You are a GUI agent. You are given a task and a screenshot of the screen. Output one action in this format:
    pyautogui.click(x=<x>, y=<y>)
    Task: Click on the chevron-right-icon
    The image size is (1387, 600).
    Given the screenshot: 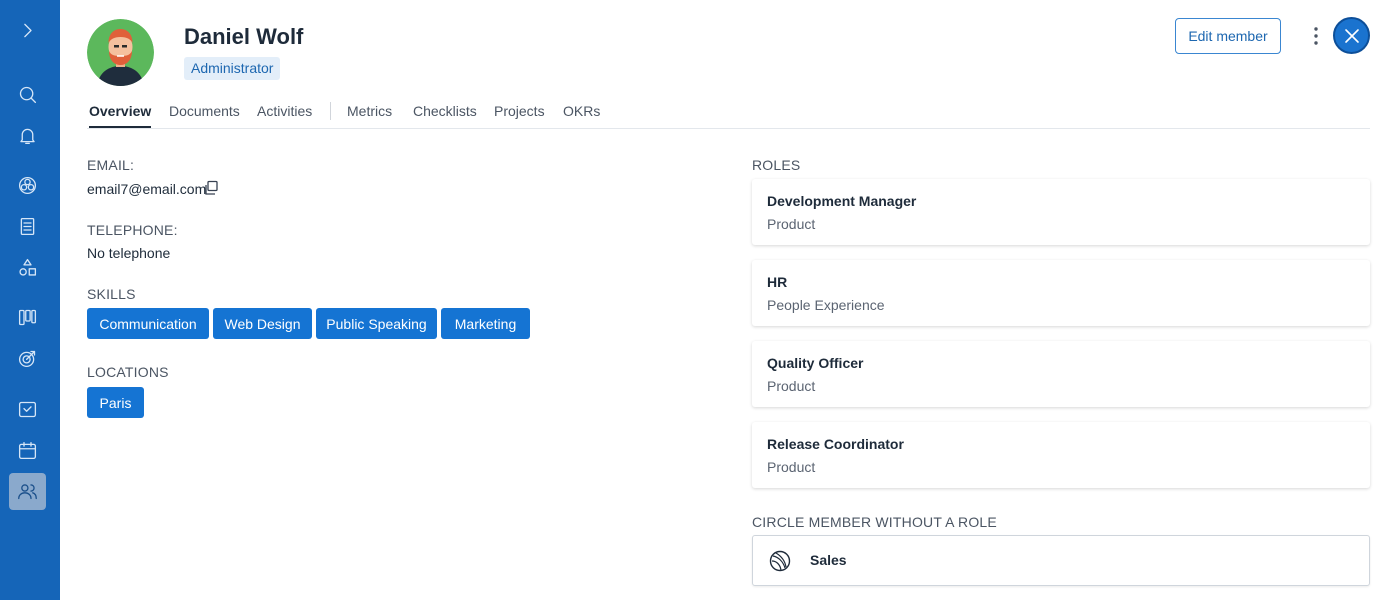 What is the action you would take?
    pyautogui.click(x=28, y=30)
    